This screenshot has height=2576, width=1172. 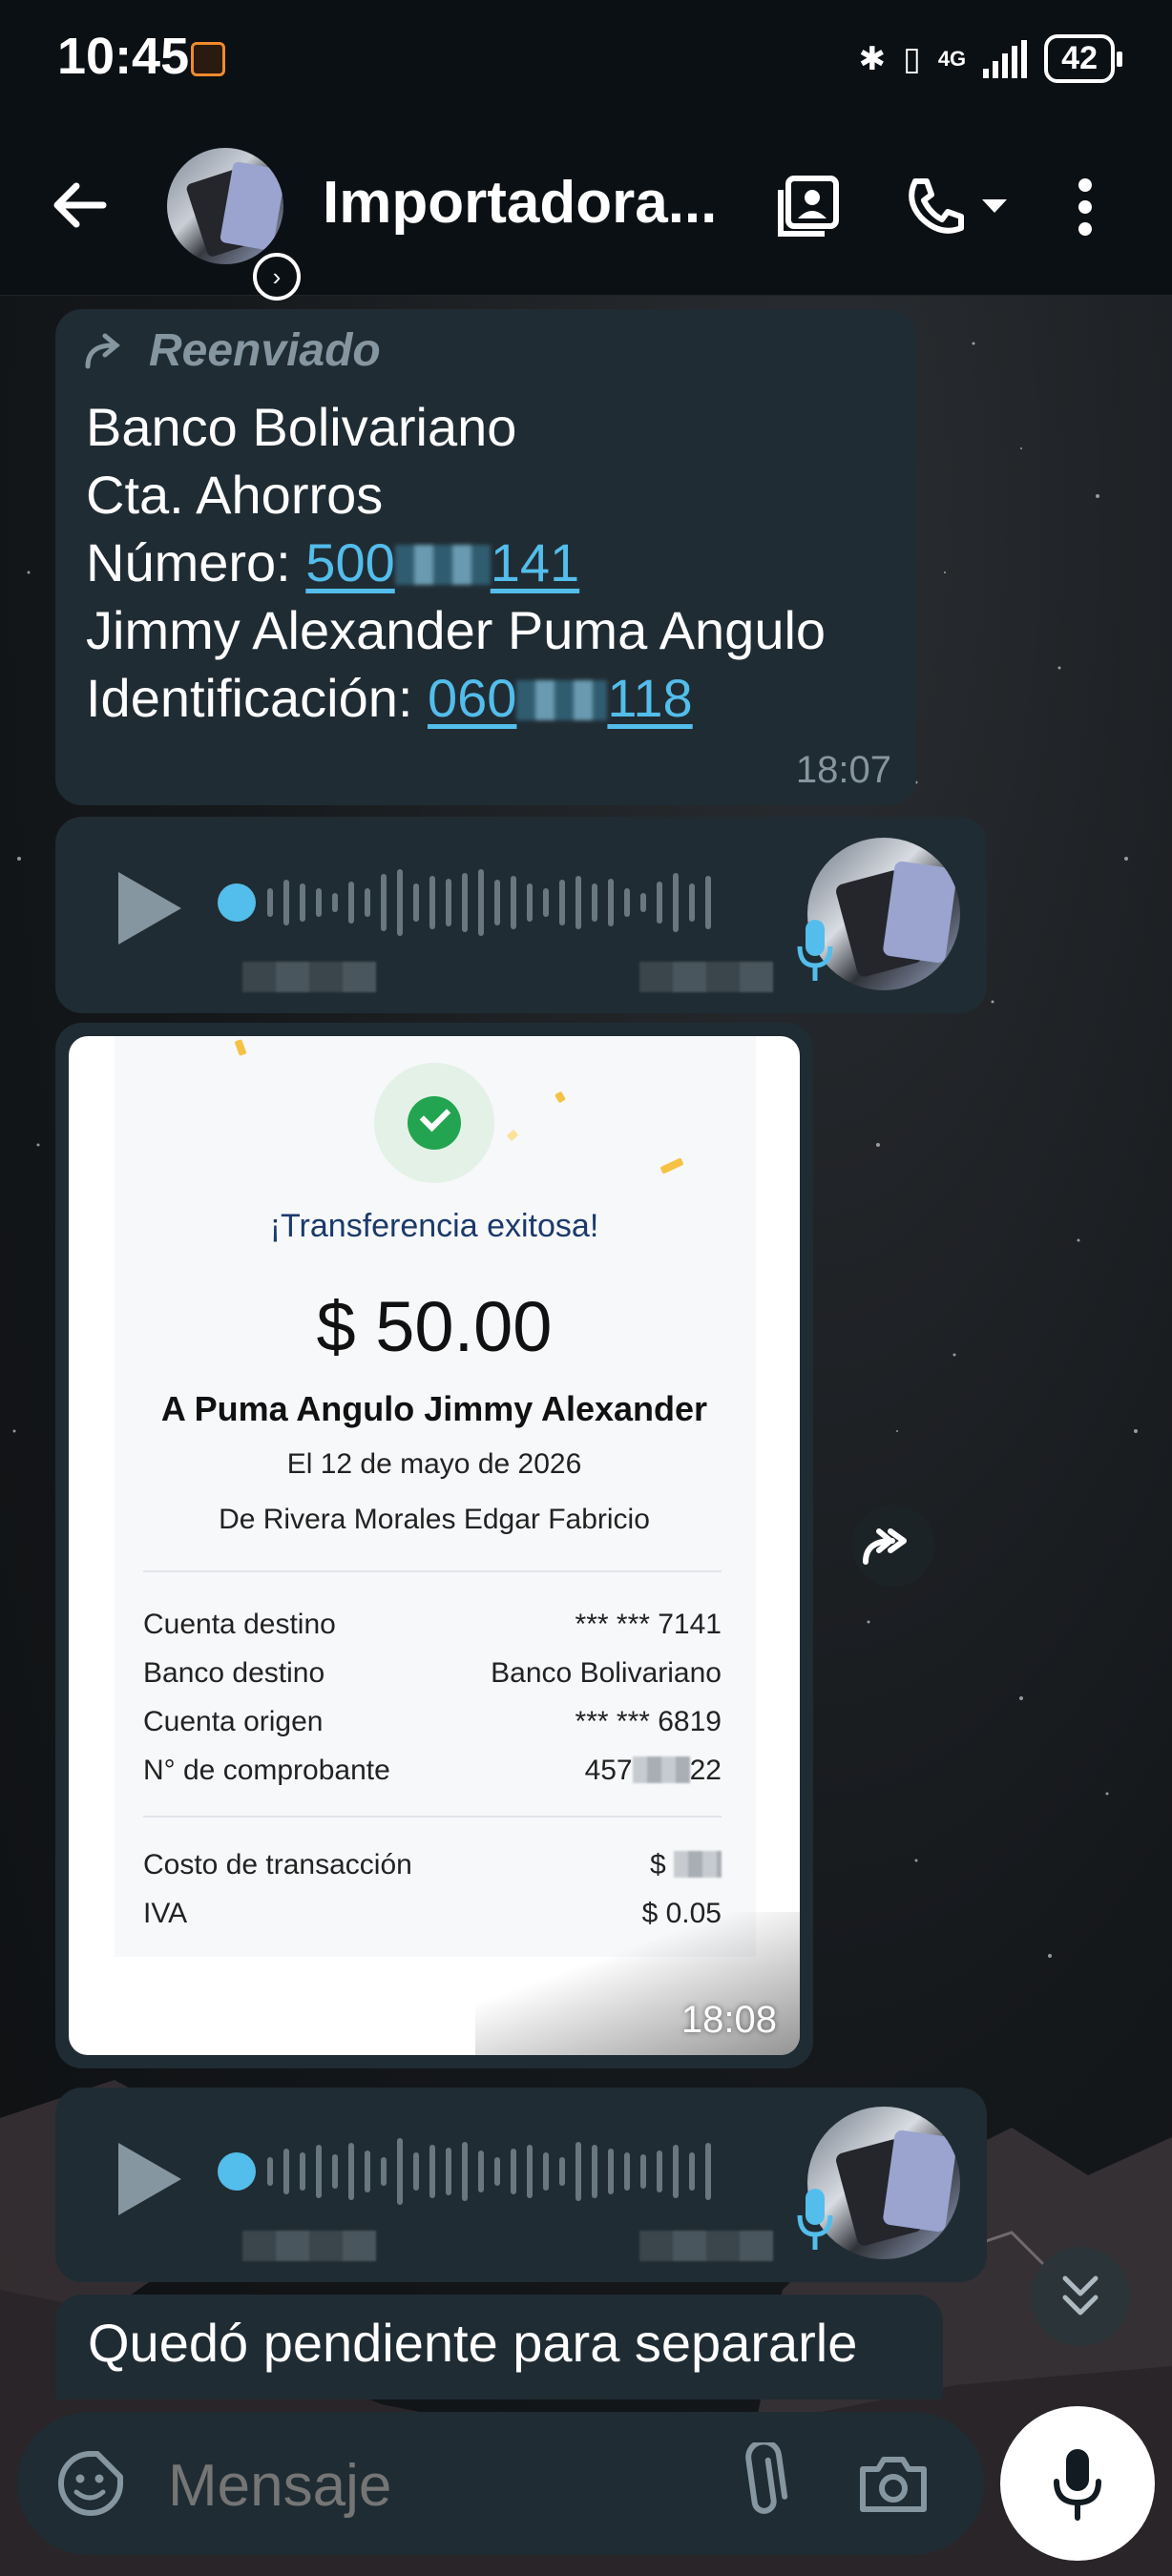 What do you see at coordinates (893, 2484) in the screenshot?
I see `camera-icon` at bounding box center [893, 2484].